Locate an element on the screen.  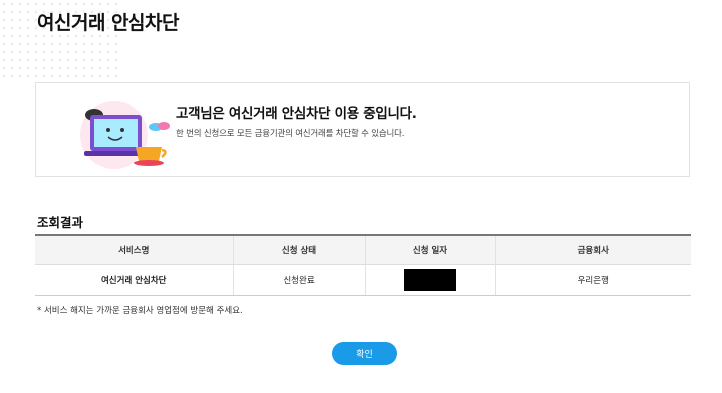
column-header-service: 서비스명 is located at coordinates (134, 249).